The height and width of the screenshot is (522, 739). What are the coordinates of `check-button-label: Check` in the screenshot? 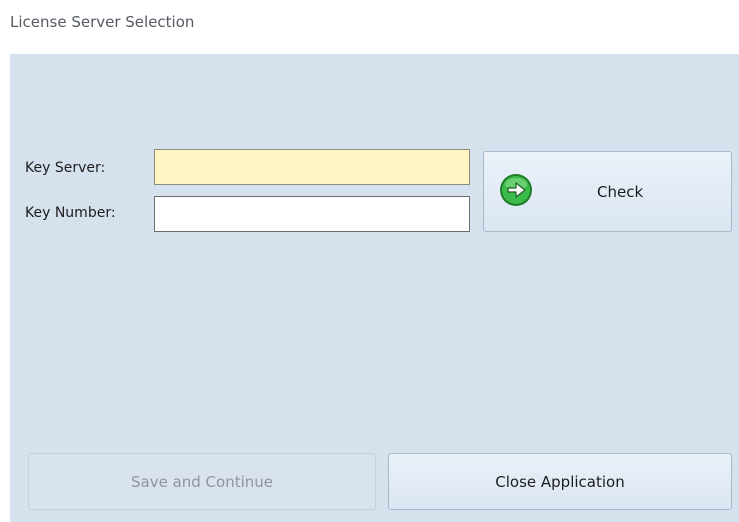 It's located at (620, 192).